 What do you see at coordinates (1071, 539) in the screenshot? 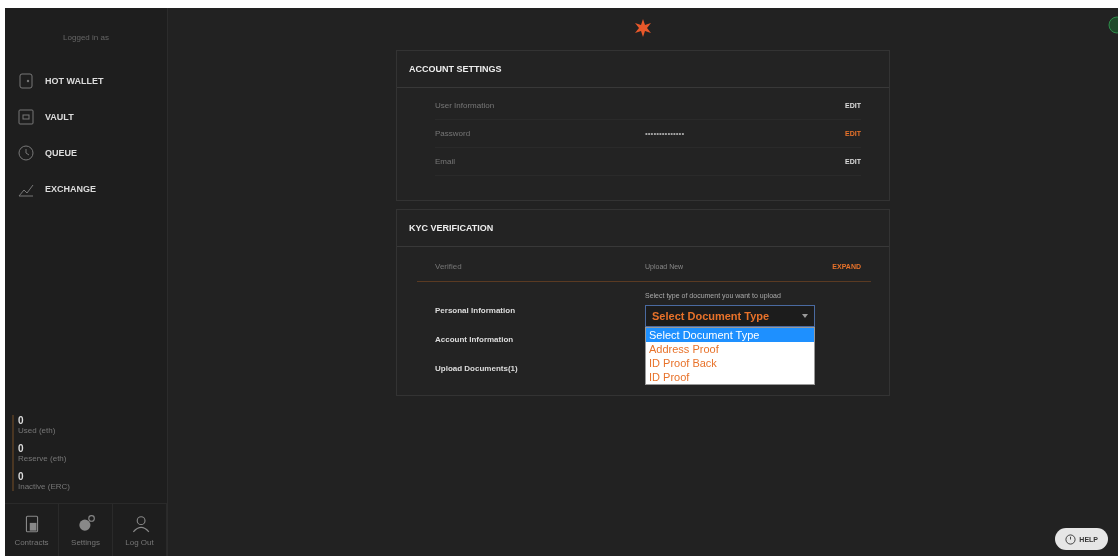
I see `power-icon` at bounding box center [1071, 539].